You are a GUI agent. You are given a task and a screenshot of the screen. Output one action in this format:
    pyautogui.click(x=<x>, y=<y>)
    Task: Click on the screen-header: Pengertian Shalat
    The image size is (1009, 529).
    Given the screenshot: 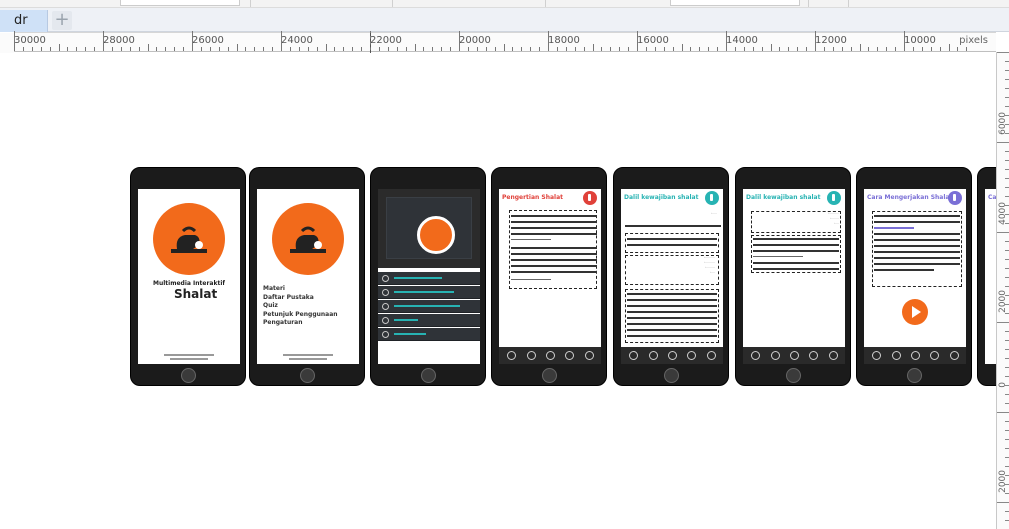 What is the action you would take?
    pyautogui.click(x=550, y=198)
    